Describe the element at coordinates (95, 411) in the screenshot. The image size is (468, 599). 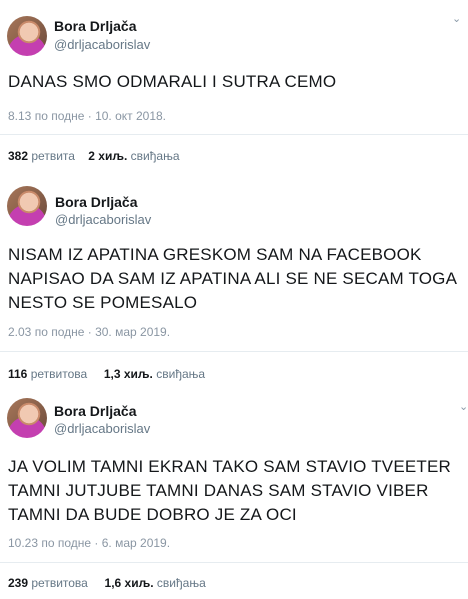
I see `author-name: Bora Drljača` at that location.